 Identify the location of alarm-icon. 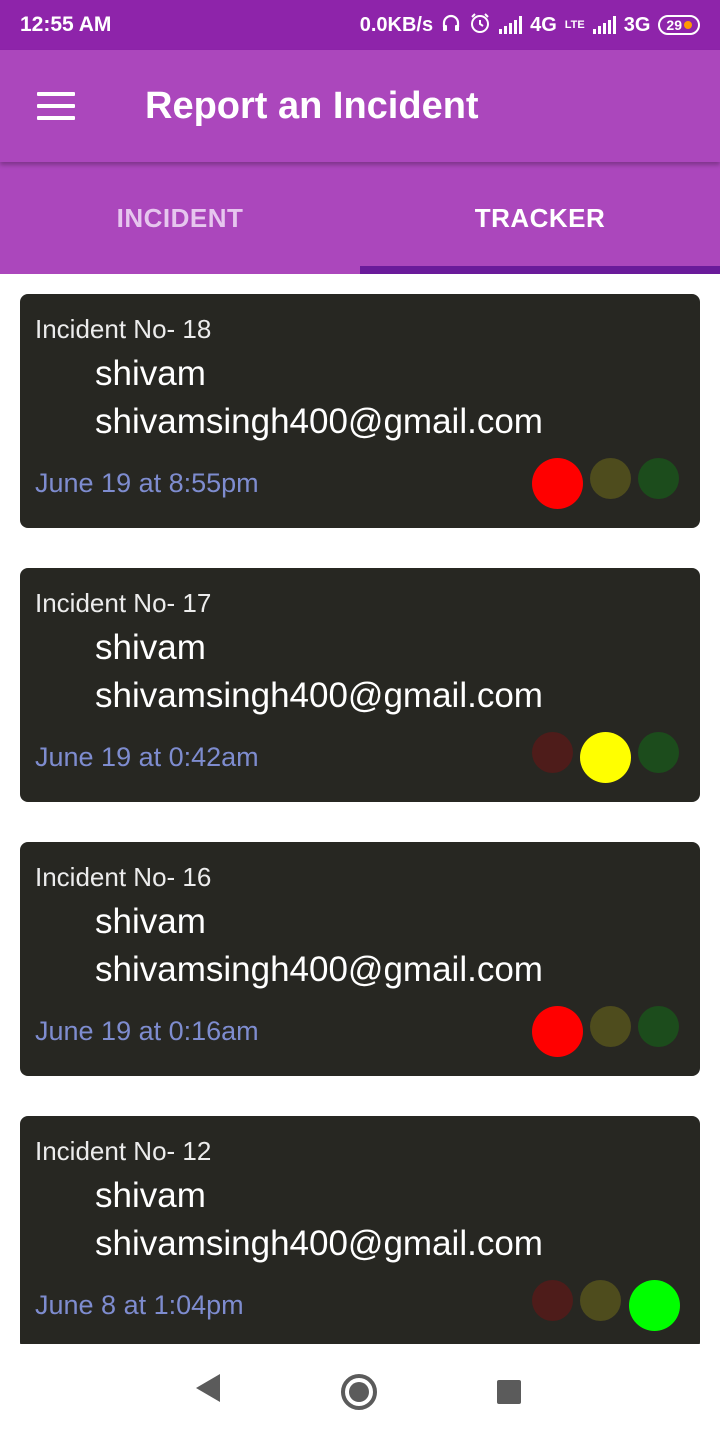
(480, 25).